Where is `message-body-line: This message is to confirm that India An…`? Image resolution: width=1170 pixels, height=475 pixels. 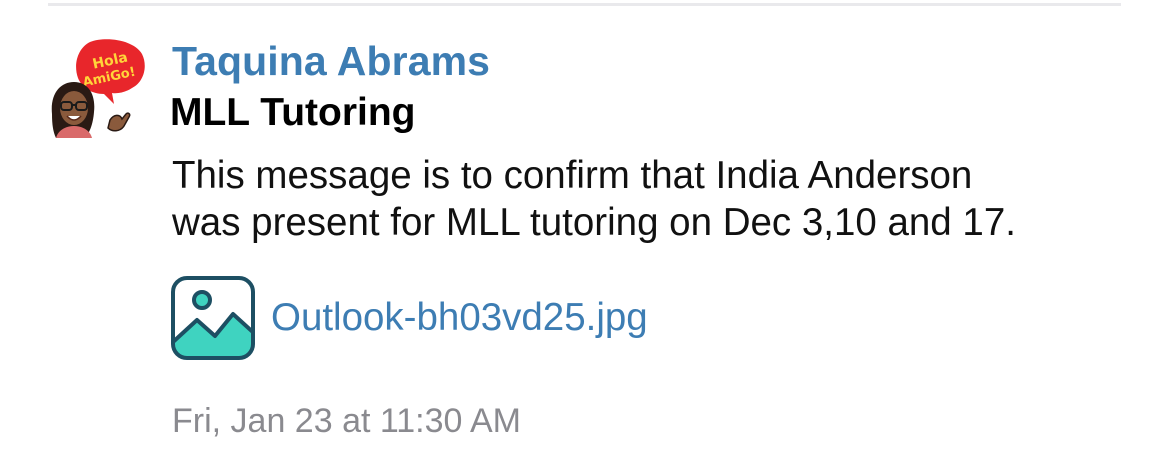 message-body-line: This message is to confirm that India An… is located at coordinates (572, 175).